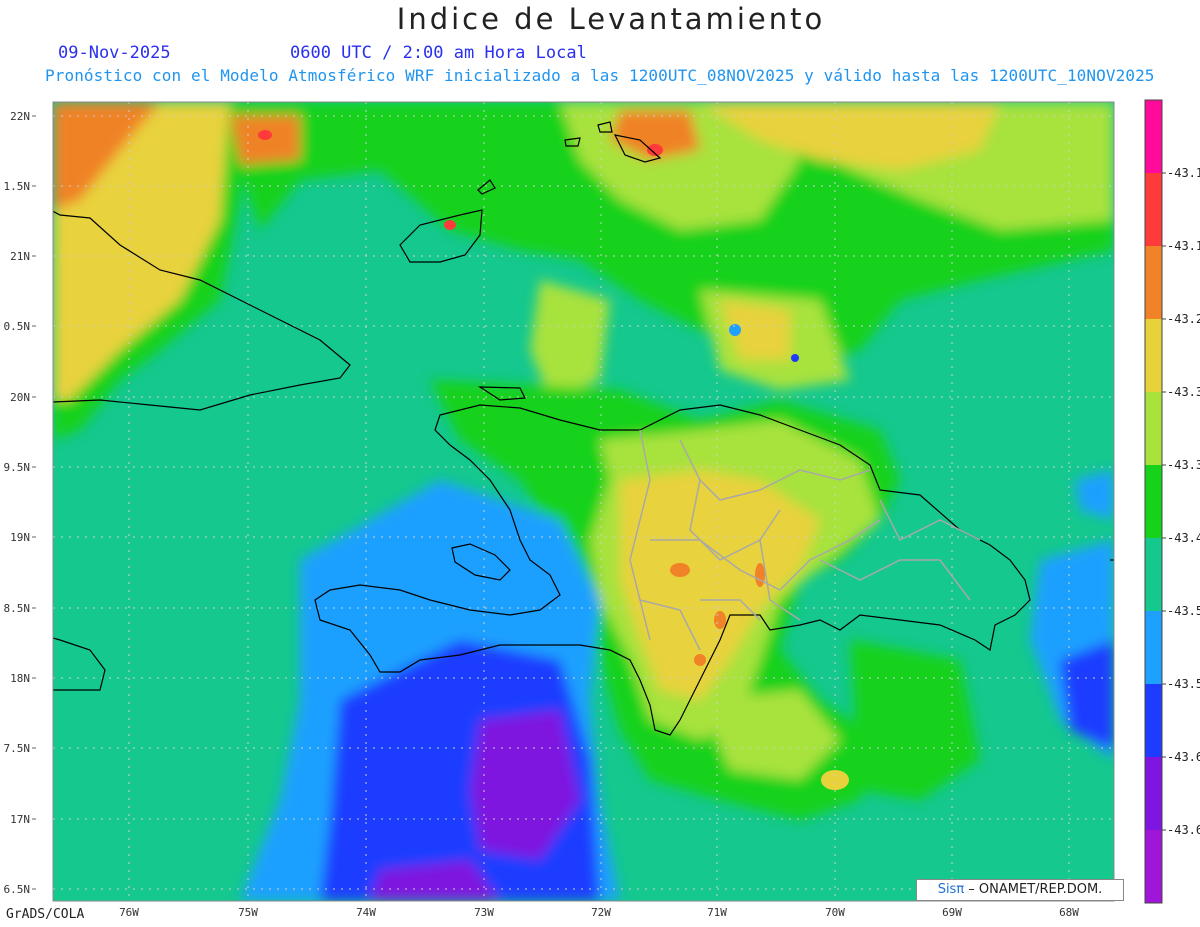 This screenshot has width=1200, height=927. Describe the element at coordinates (17, 326) in the screenshot. I see `lat-label: 0.5N` at that location.